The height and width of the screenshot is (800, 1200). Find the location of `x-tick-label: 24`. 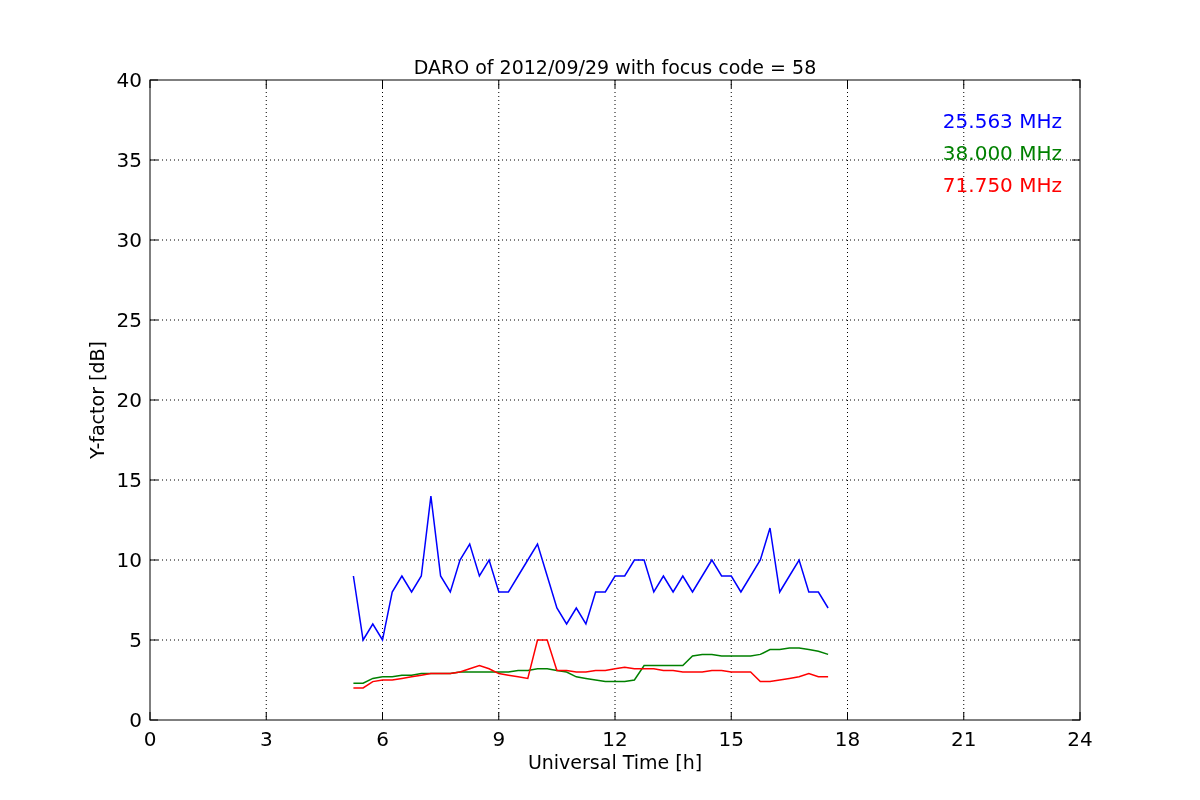

x-tick-label: 24 is located at coordinates (1080, 739).